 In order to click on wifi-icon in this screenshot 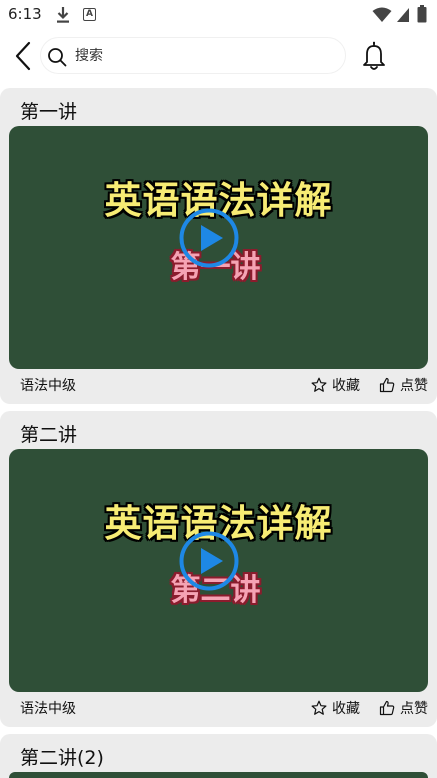, I will do `click(382, 14)`.